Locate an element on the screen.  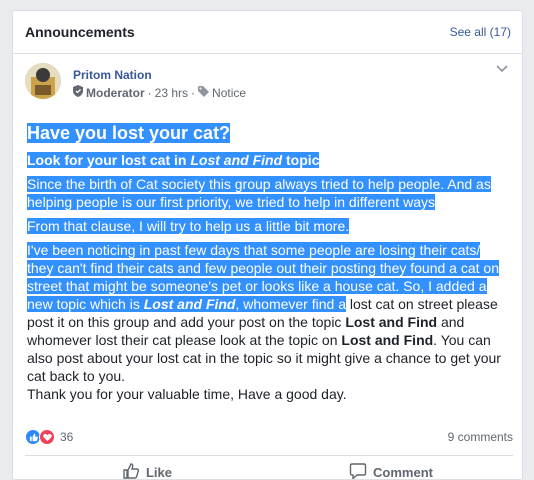
comment-label: Comment is located at coordinates (403, 472).